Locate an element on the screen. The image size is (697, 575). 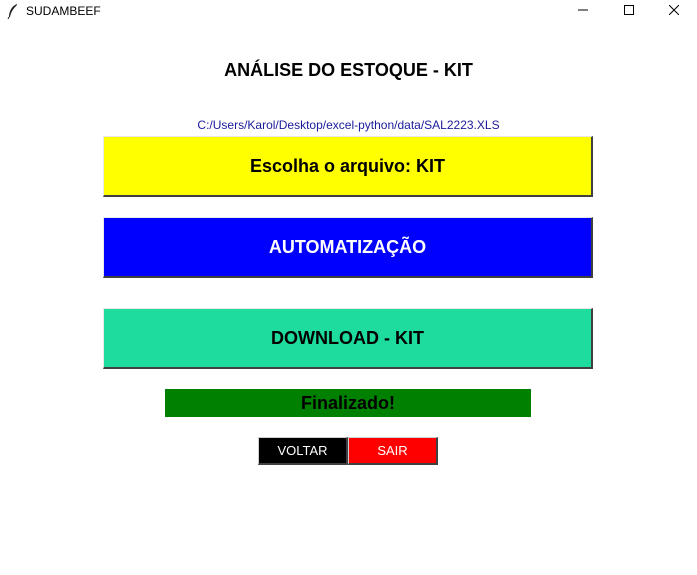
status-label: Finalizado! is located at coordinates (348, 403).